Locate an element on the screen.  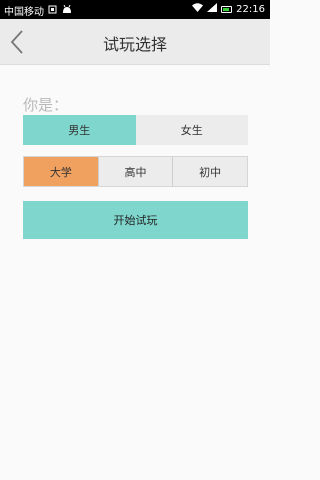
status-right: 22:16 is located at coordinates (228, 9).